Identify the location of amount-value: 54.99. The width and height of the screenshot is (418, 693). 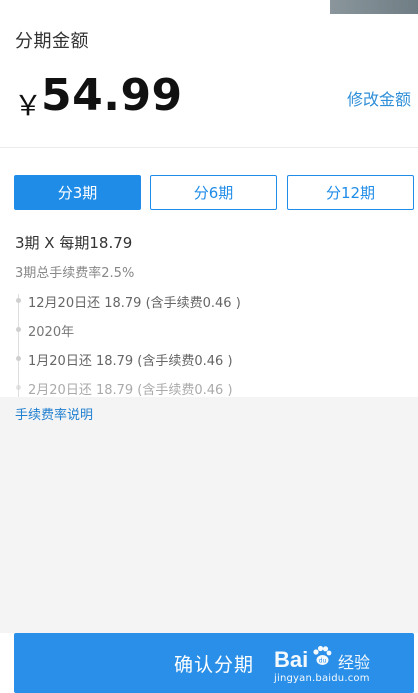
(112, 95).